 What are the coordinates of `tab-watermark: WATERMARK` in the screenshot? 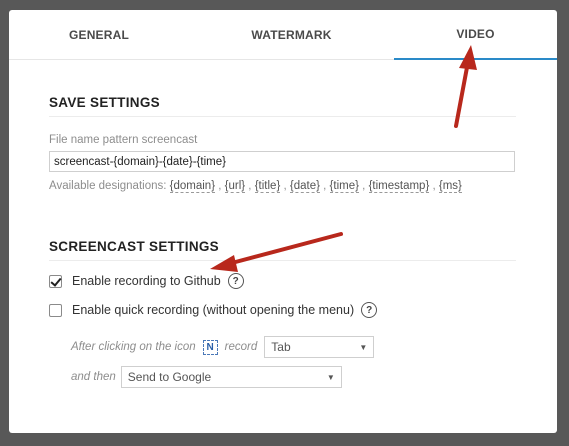 It's located at (291, 35).